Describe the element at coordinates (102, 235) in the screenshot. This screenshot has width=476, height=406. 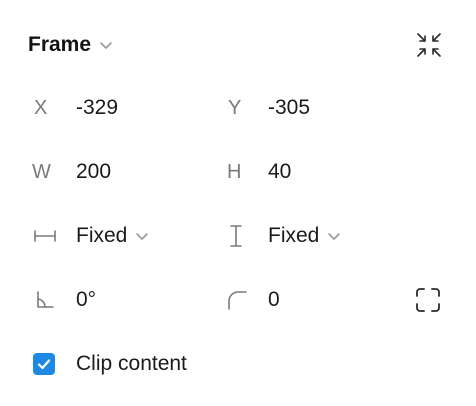
I see `horizontal-resizing-value: Fixed` at that location.